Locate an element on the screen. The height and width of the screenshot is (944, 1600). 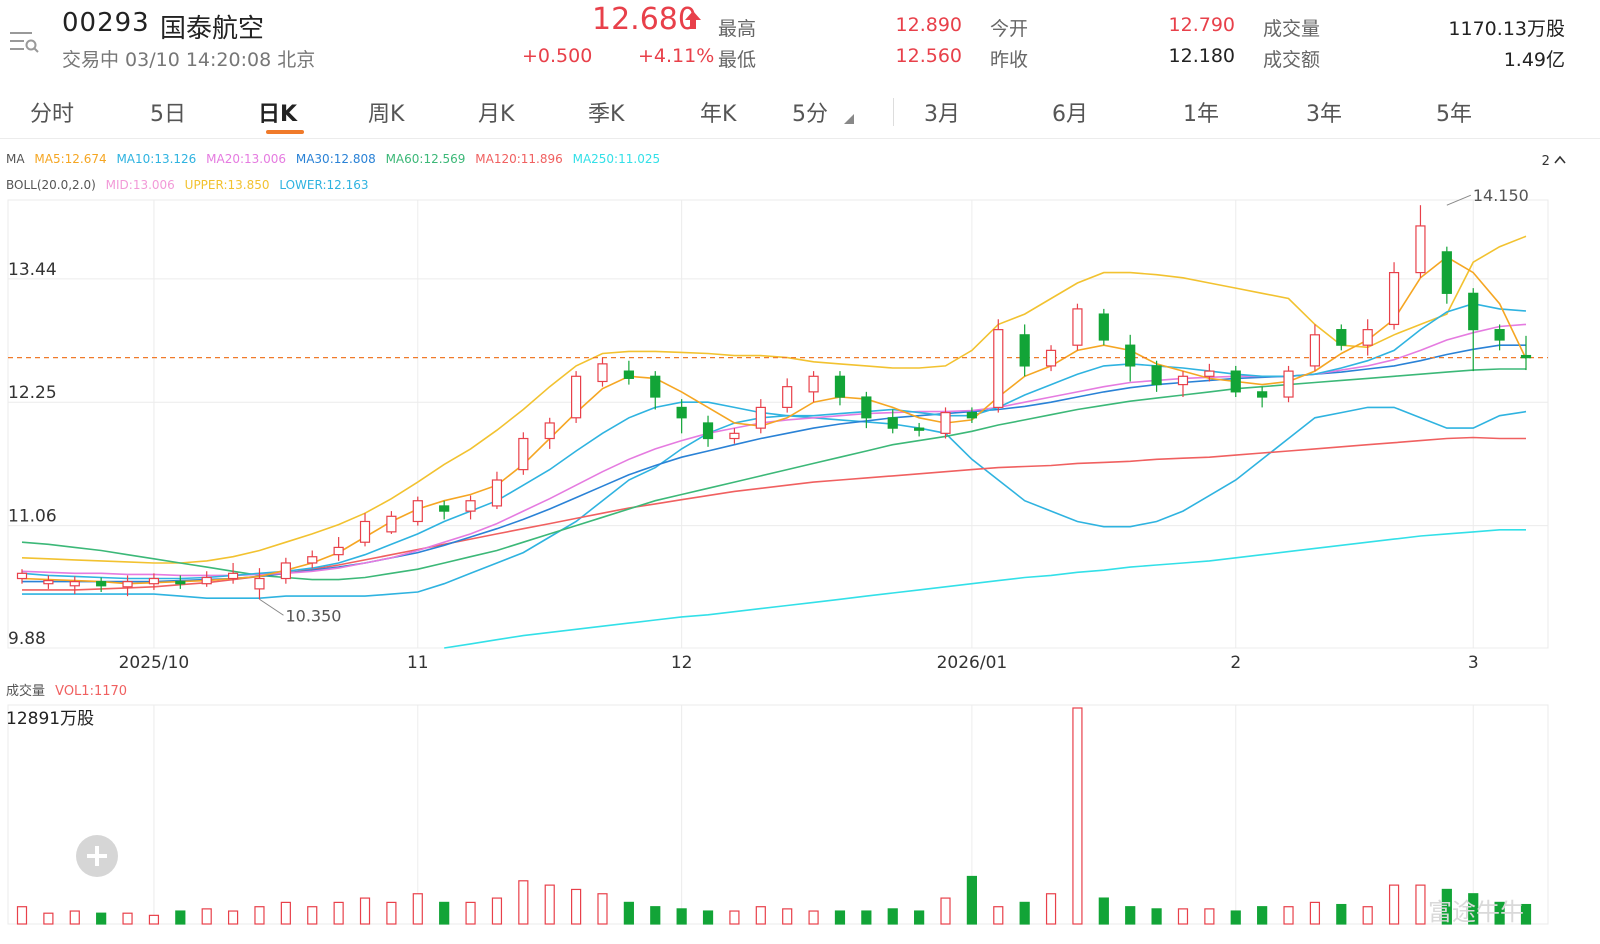
volume-legend: 成交量 VOL1:1170 is located at coordinates (69, 689).